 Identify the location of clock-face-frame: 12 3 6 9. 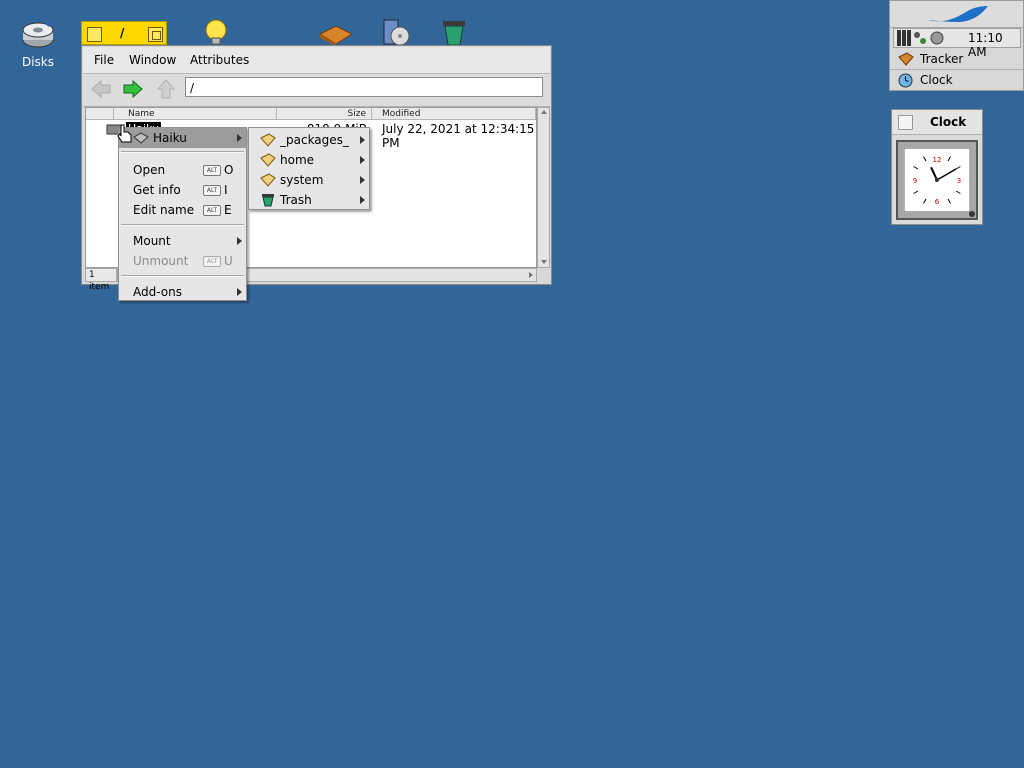
(937, 180).